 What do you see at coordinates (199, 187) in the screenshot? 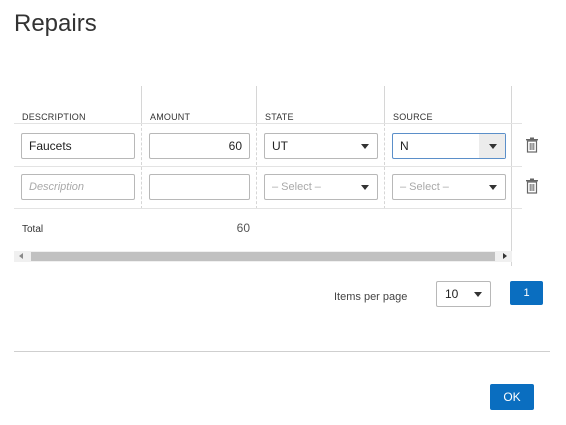
I see `amount-input` at bounding box center [199, 187].